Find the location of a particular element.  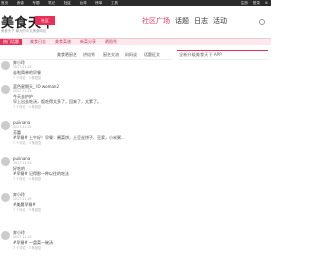

tab-new-dish: 新菜分享 is located at coordinates (88, 42).